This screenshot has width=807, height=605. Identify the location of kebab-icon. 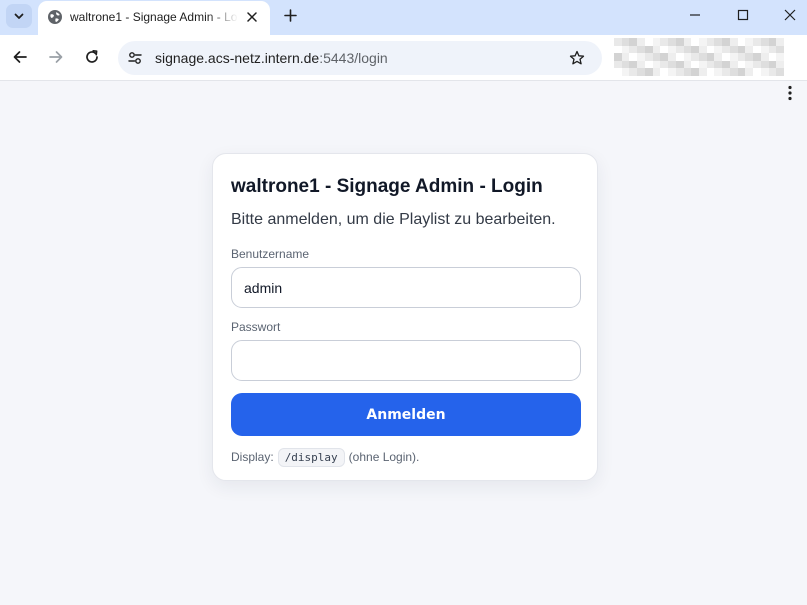
(790, 93).